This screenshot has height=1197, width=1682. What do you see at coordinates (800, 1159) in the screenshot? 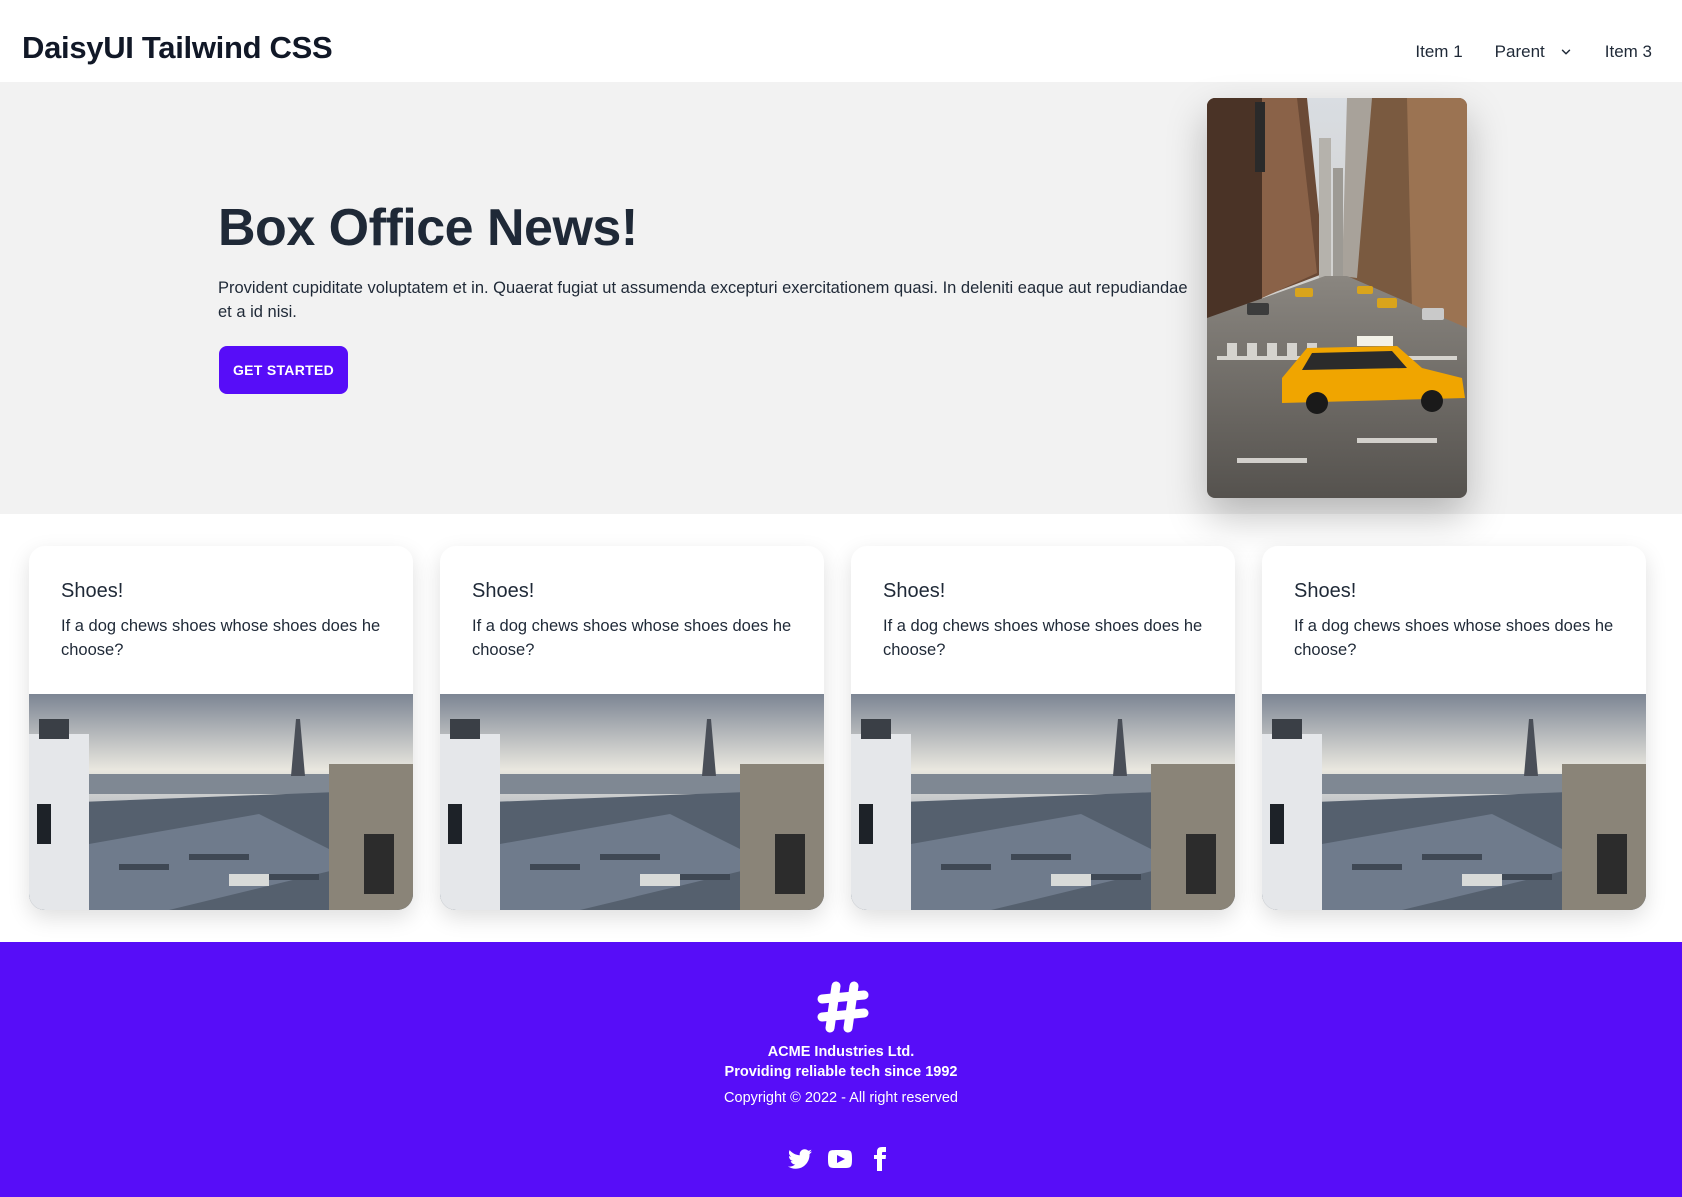
I see `twitter-icon` at bounding box center [800, 1159].